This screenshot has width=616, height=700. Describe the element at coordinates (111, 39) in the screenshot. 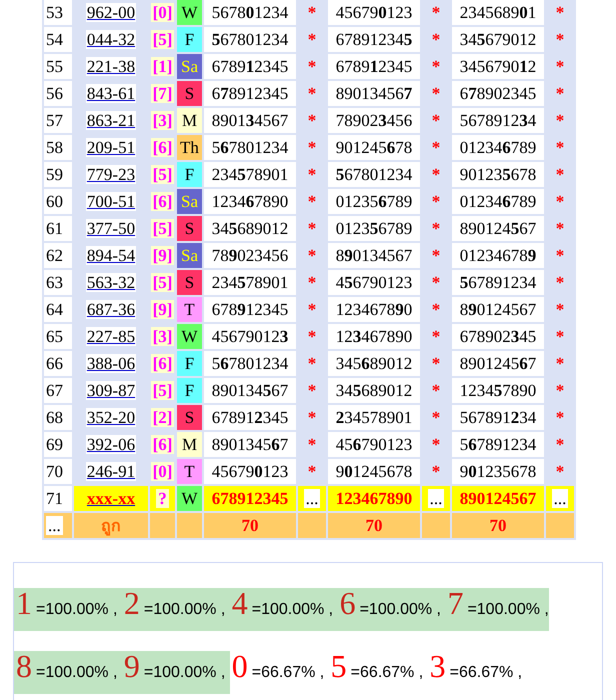

I see `draw-code-link: 044-32` at that location.